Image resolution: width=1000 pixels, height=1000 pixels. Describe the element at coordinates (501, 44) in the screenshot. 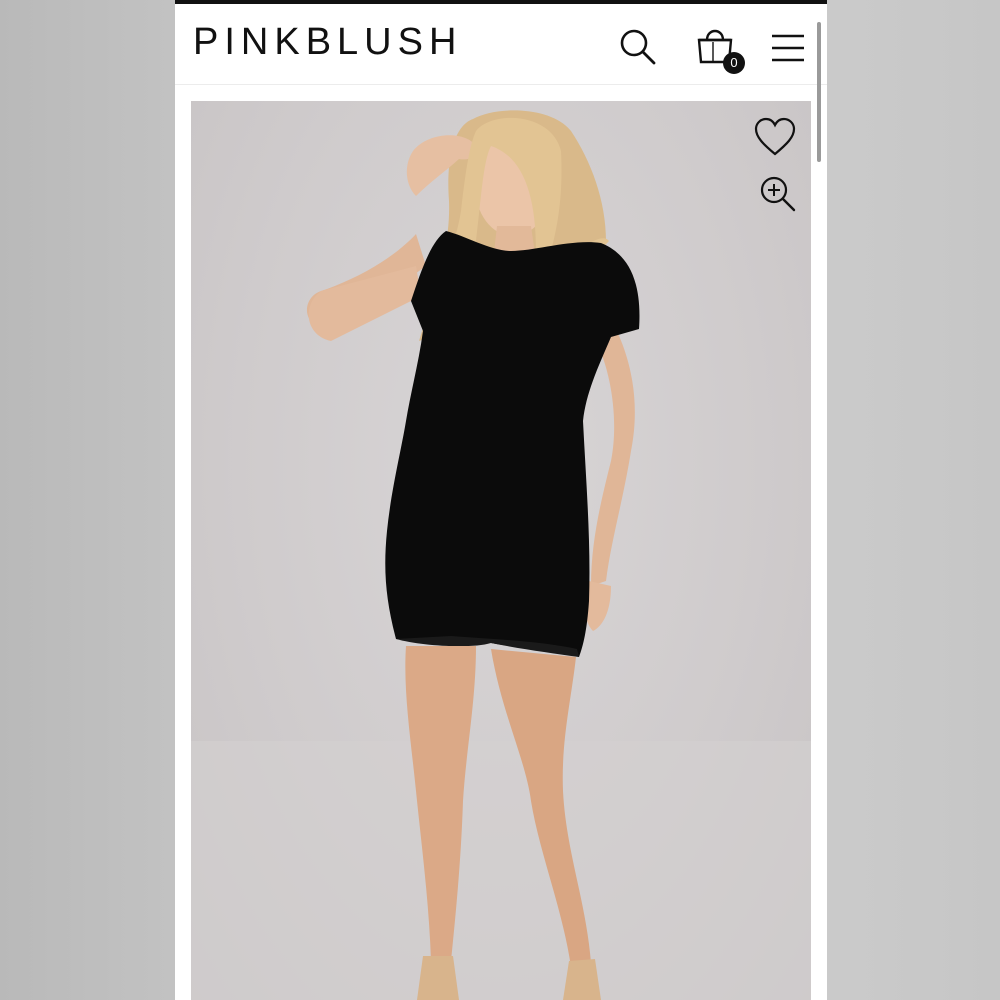

I see `site-header: PINKBLUSH 0` at that location.